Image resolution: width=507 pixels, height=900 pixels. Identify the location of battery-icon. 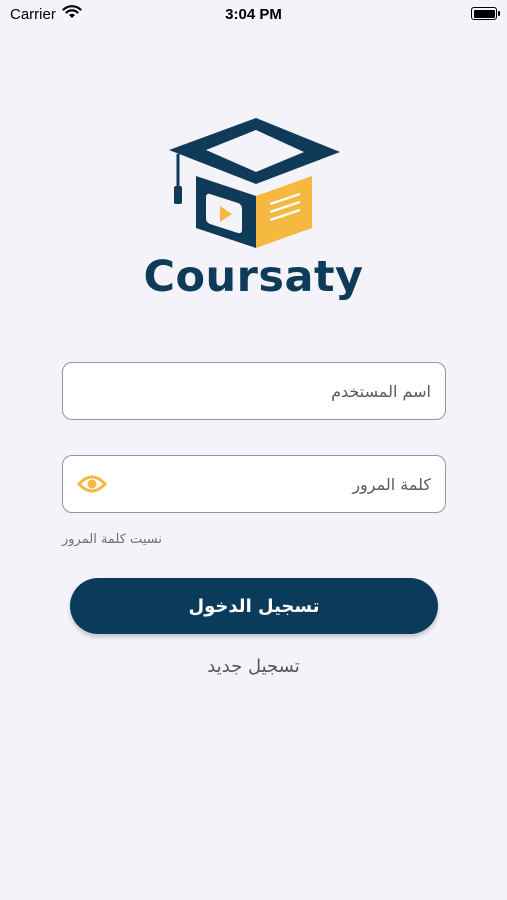
(485, 13).